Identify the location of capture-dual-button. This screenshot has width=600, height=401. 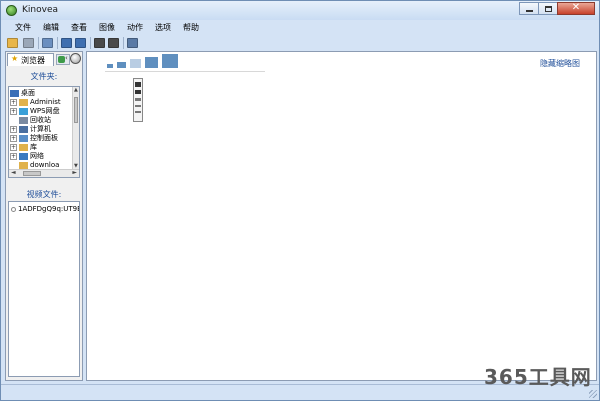
(113, 43).